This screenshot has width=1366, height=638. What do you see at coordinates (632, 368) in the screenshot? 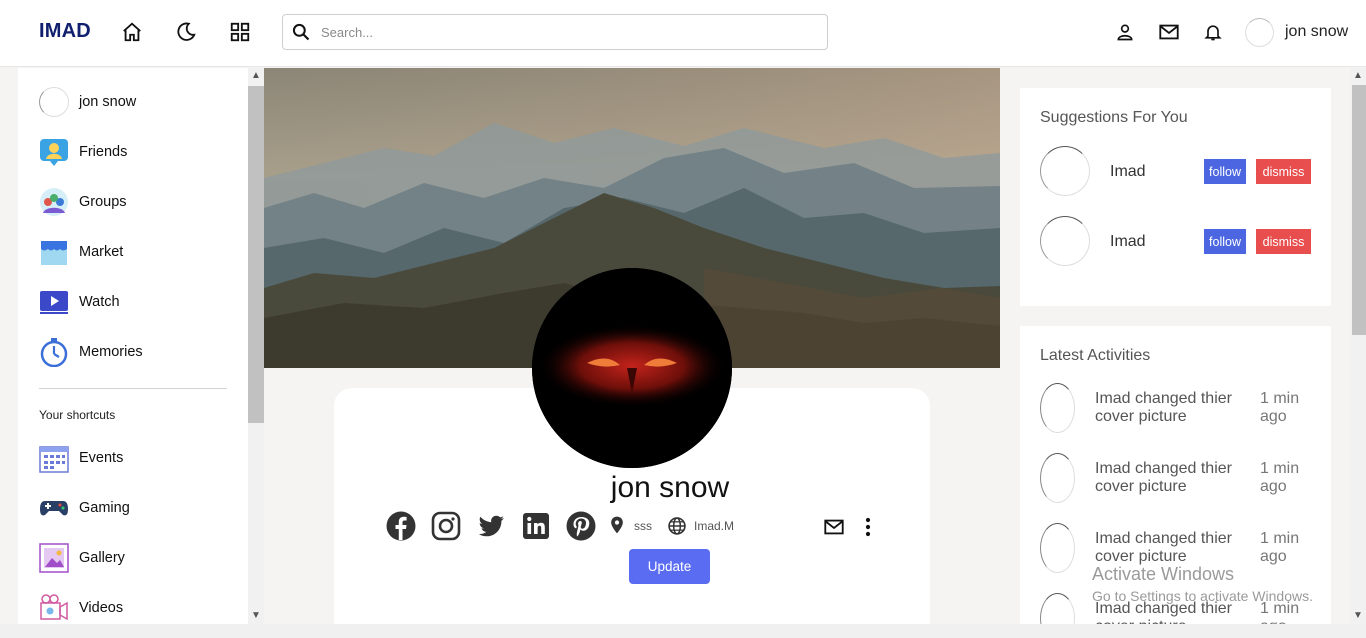
I see `profile-picture` at bounding box center [632, 368].